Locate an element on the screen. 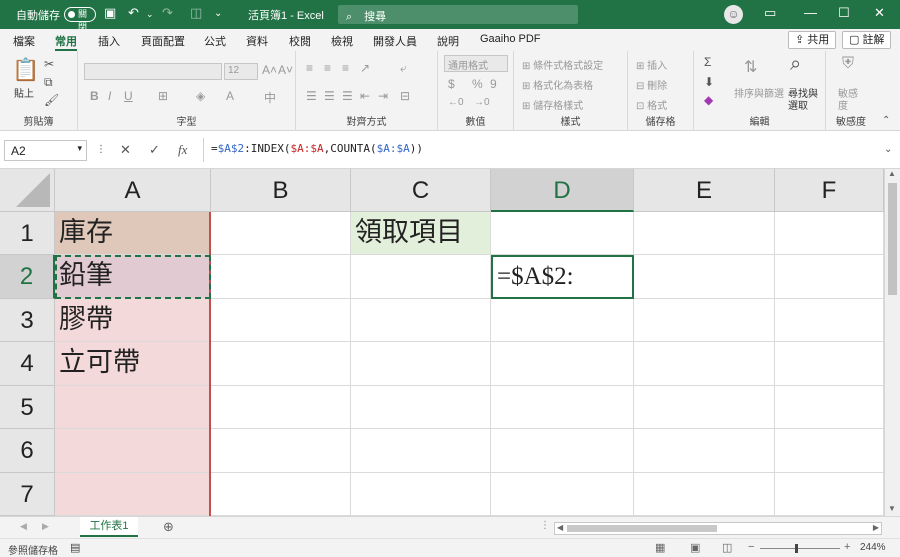 The width and height of the screenshot is (900, 557). cell-c6 is located at coordinates (421, 451).